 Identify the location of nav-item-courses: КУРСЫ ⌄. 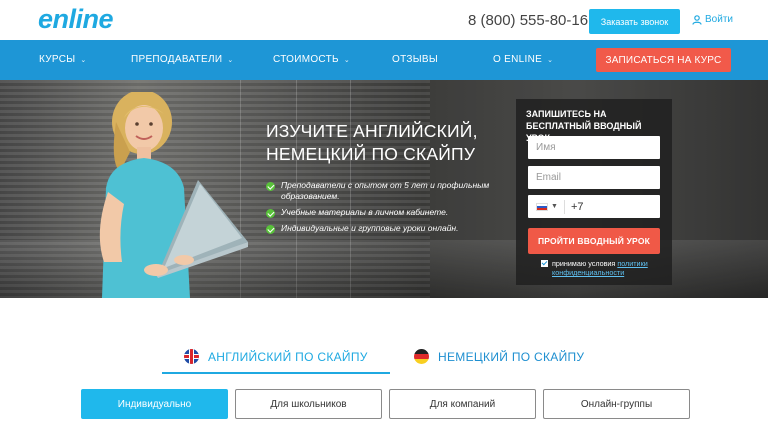
(63, 59).